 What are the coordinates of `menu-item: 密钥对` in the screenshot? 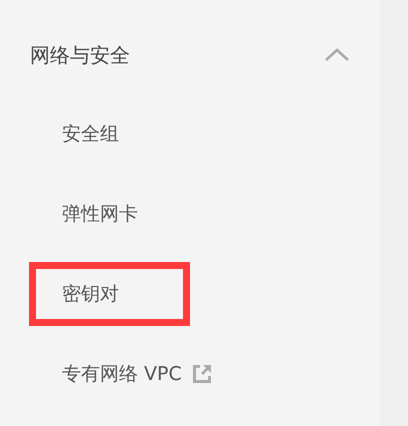 It's located at (109, 294).